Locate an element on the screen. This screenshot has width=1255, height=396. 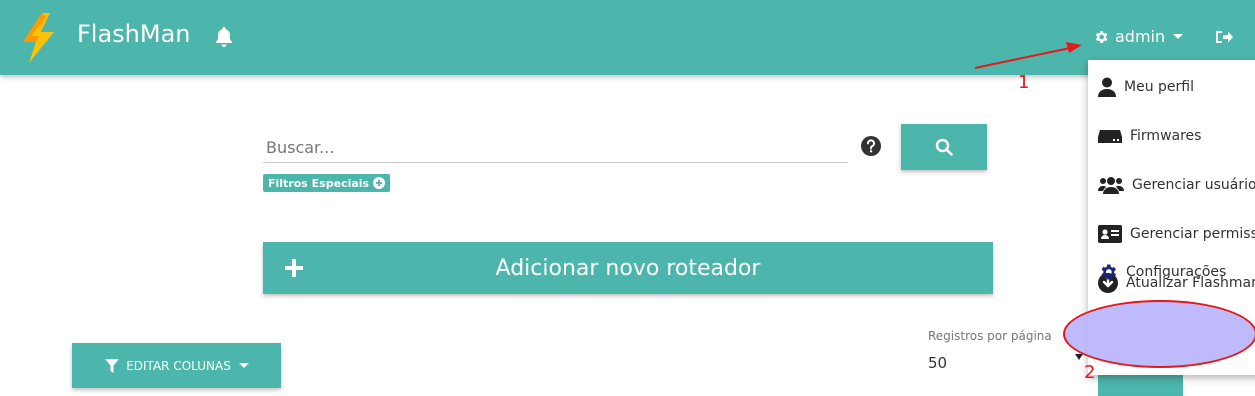
search-field is located at coordinates (557, 148).